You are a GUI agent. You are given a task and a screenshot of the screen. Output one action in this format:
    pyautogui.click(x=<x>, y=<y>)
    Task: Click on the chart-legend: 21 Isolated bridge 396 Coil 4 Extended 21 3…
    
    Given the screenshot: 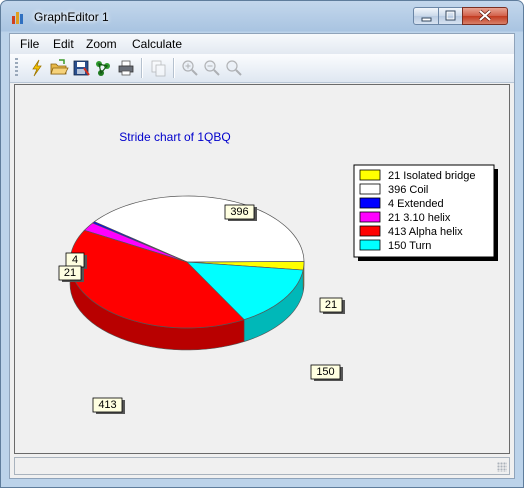 What is the action you would take?
    pyautogui.click(x=425, y=212)
    